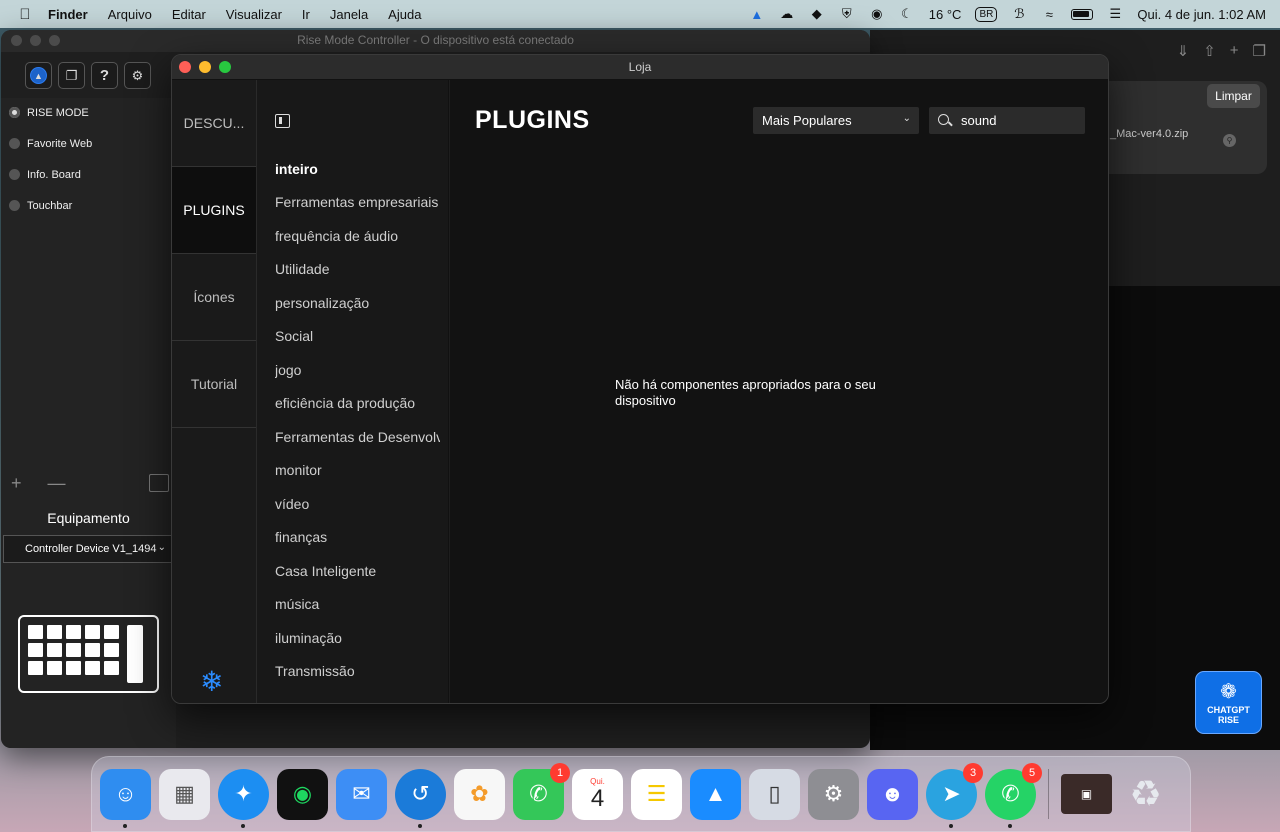 The height and width of the screenshot is (832, 1280). I want to click on rm-mode-touchbar: Touchbar, so click(88, 205).